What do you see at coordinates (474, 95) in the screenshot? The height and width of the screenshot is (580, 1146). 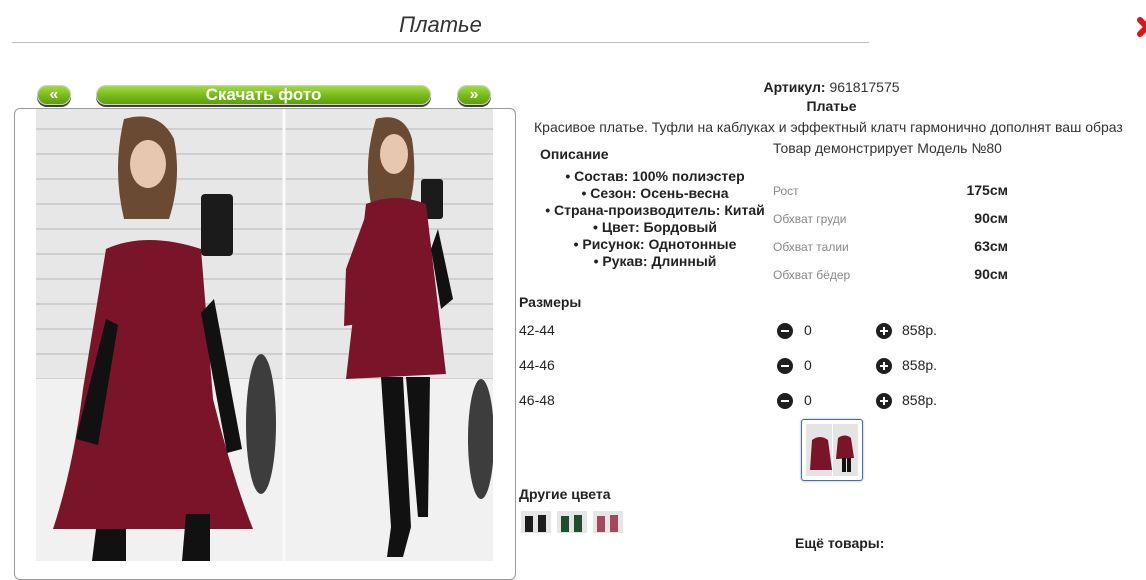 I see `next-photo-button: »` at bounding box center [474, 95].